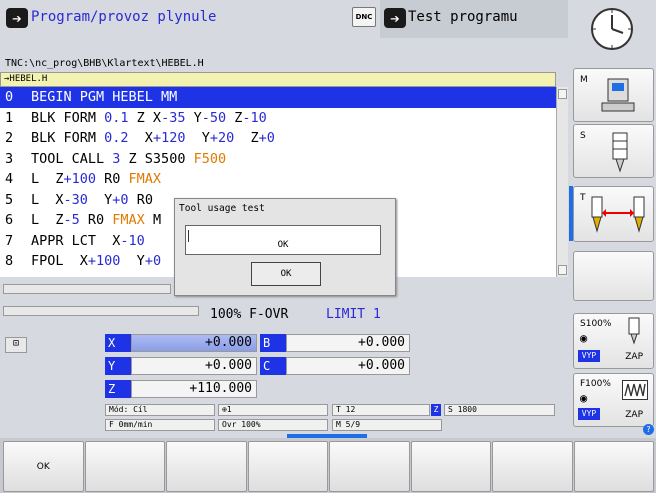  What do you see at coordinates (190, 19) in the screenshot?
I see `header-left: ➔ Program/provoz plynule` at bounding box center [190, 19].